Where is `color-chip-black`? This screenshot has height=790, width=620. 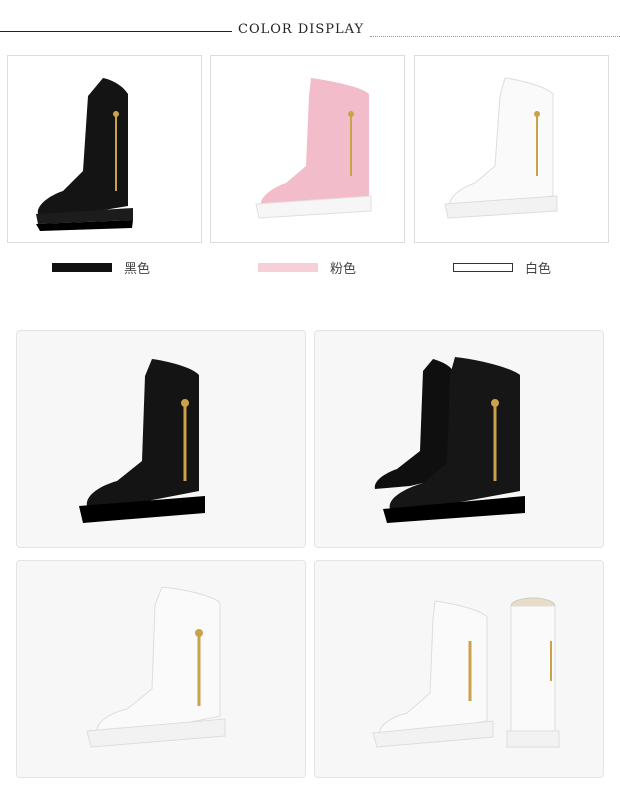 color-chip-black is located at coordinates (82, 267).